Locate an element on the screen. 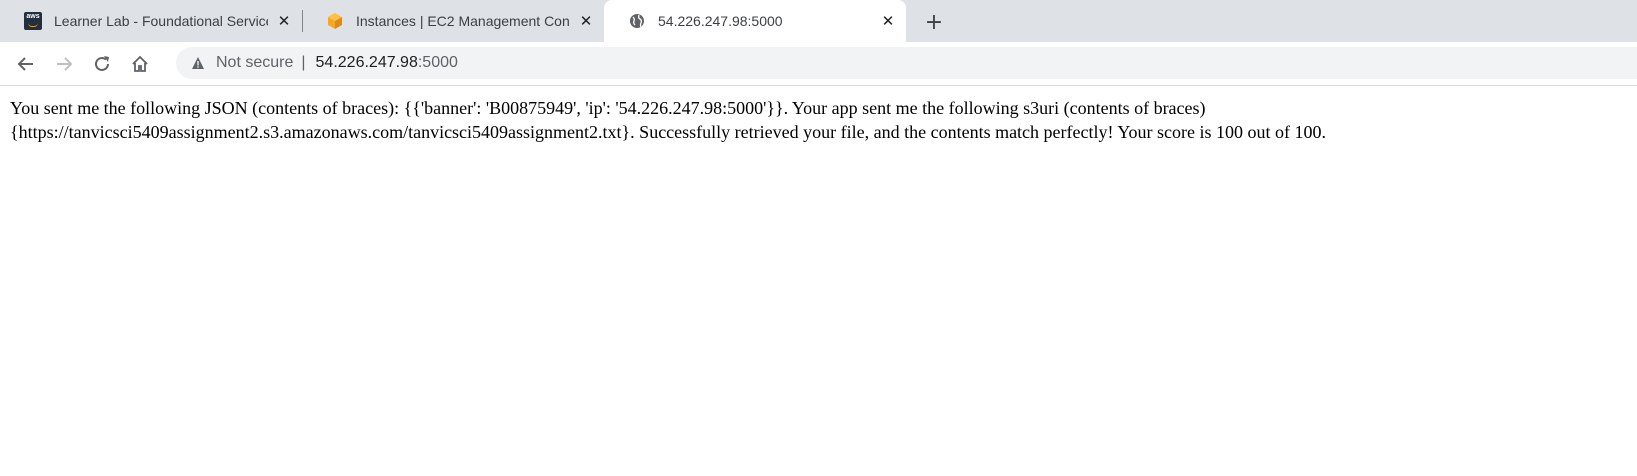 The height and width of the screenshot is (476, 1637). tab-ec2-instances: Instances | EC2 Management Console ✕ is located at coordinates (453, 21).